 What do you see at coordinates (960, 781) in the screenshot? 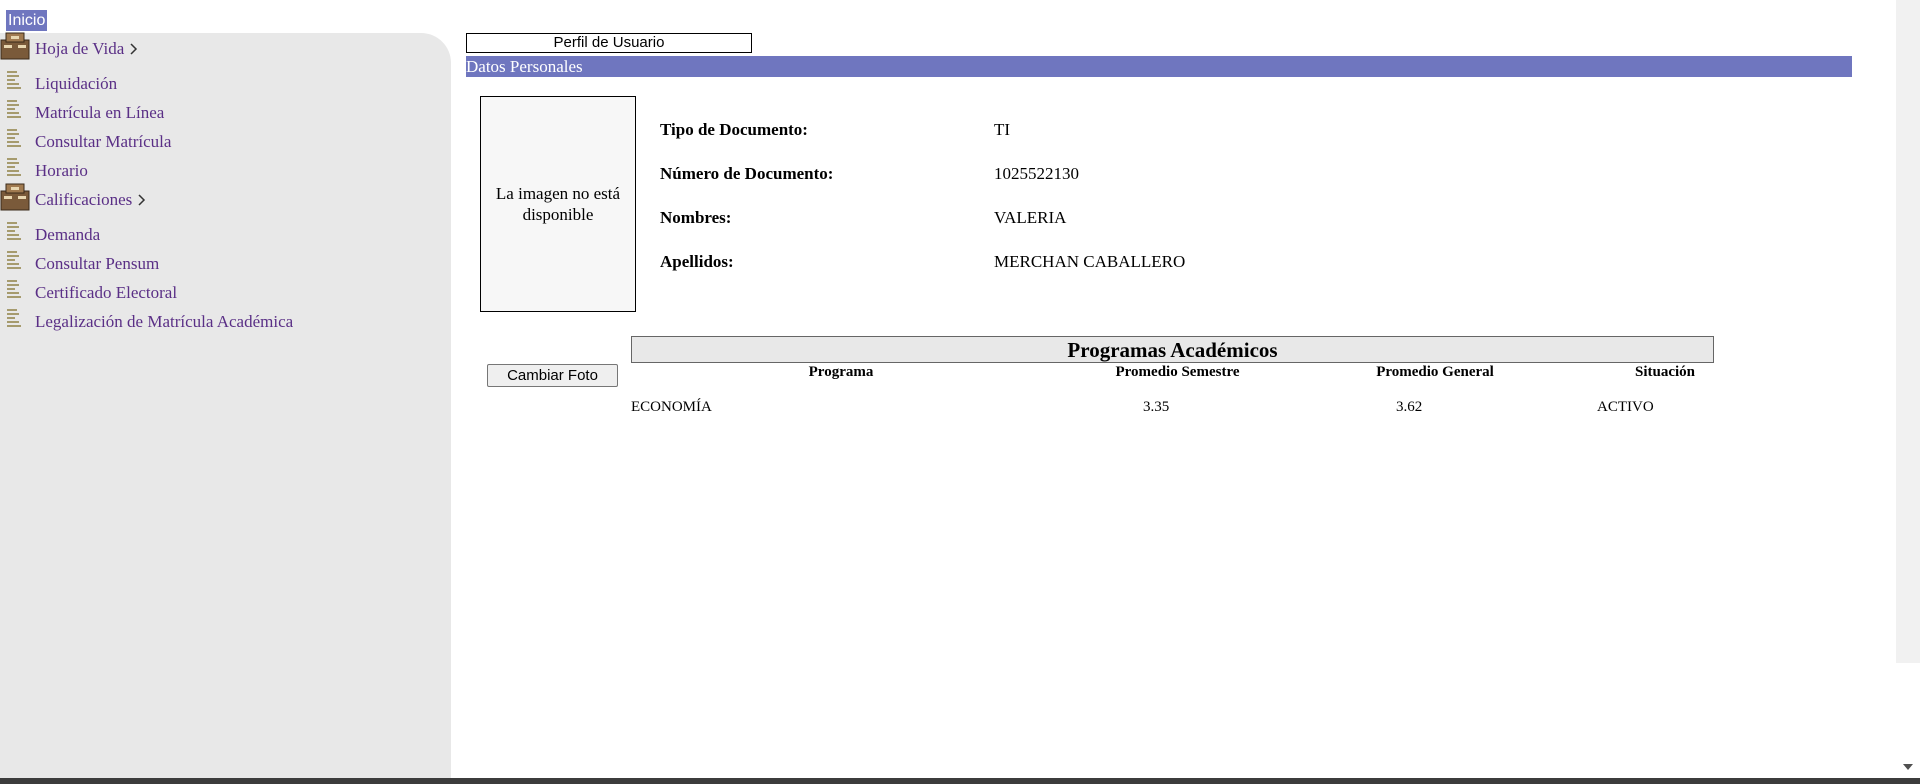
I see `window-bottom-edge` at bounding box center [960, 781].